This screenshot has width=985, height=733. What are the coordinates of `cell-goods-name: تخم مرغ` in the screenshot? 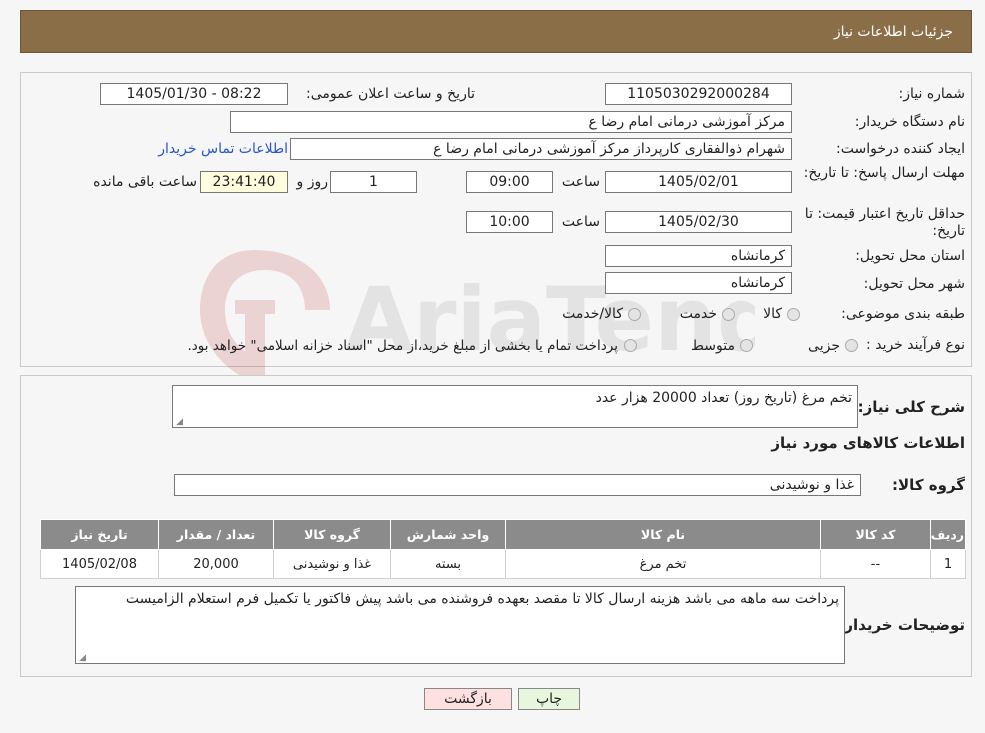 It's located at (663, 564).